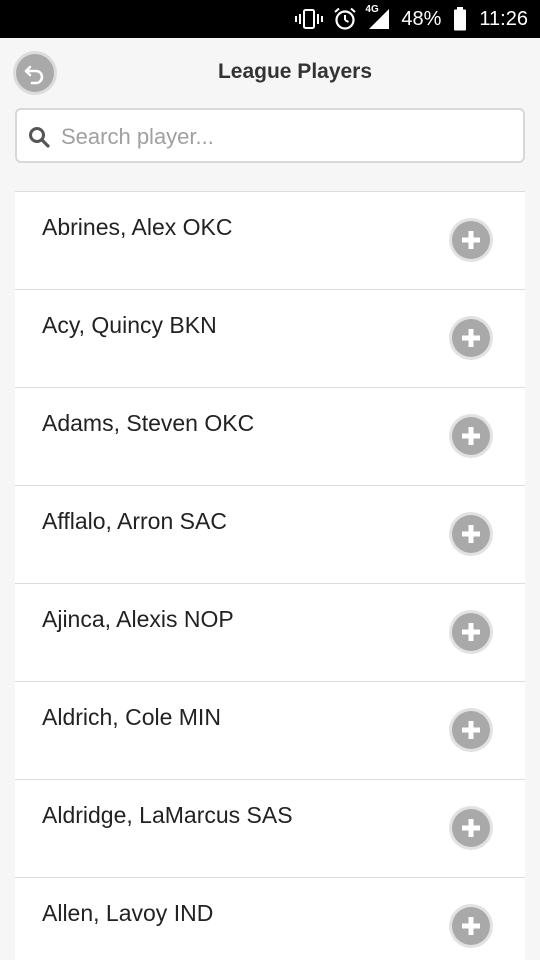 Image resolution: width=540 pixels, height=960 pixels. What do you see at coordinates (378, 17) in the screenshot?
I see `signal-icon: 4G` at bounding box center [378, 17].